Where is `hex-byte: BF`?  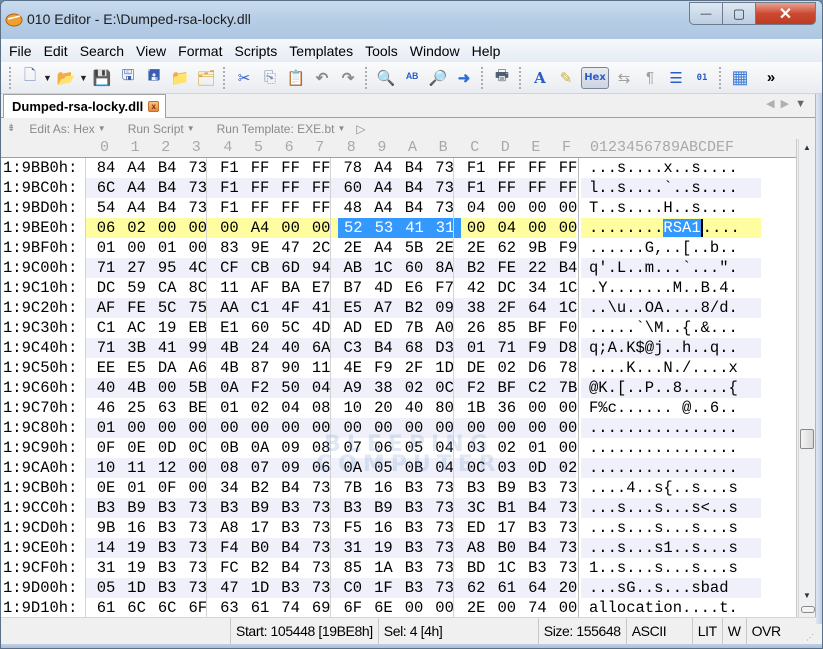 hex-byte: BF is located at coordinates (507, 388).